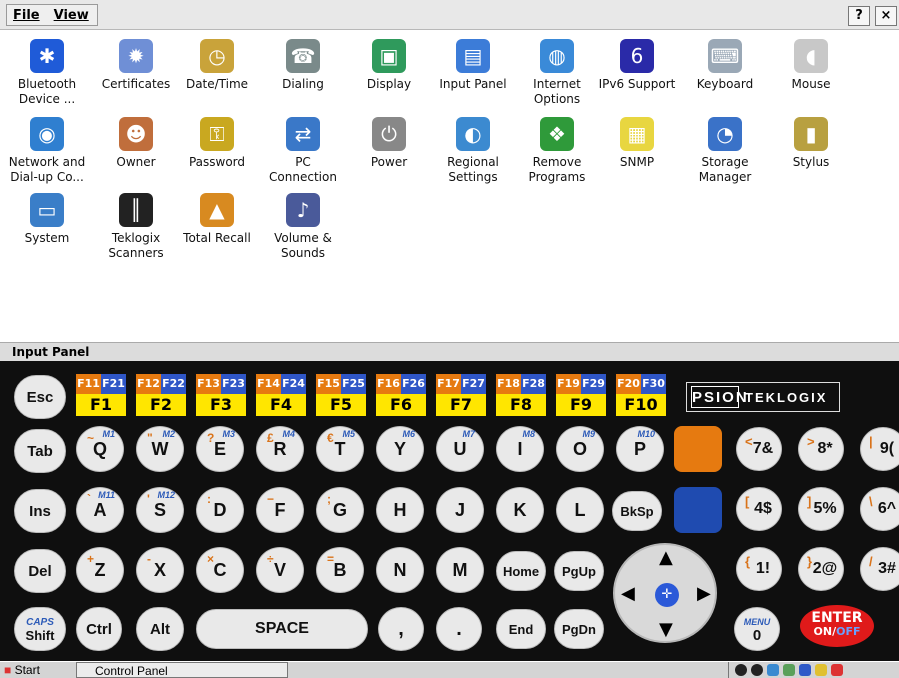  I want to click on key-k: K, so click(520, 510).